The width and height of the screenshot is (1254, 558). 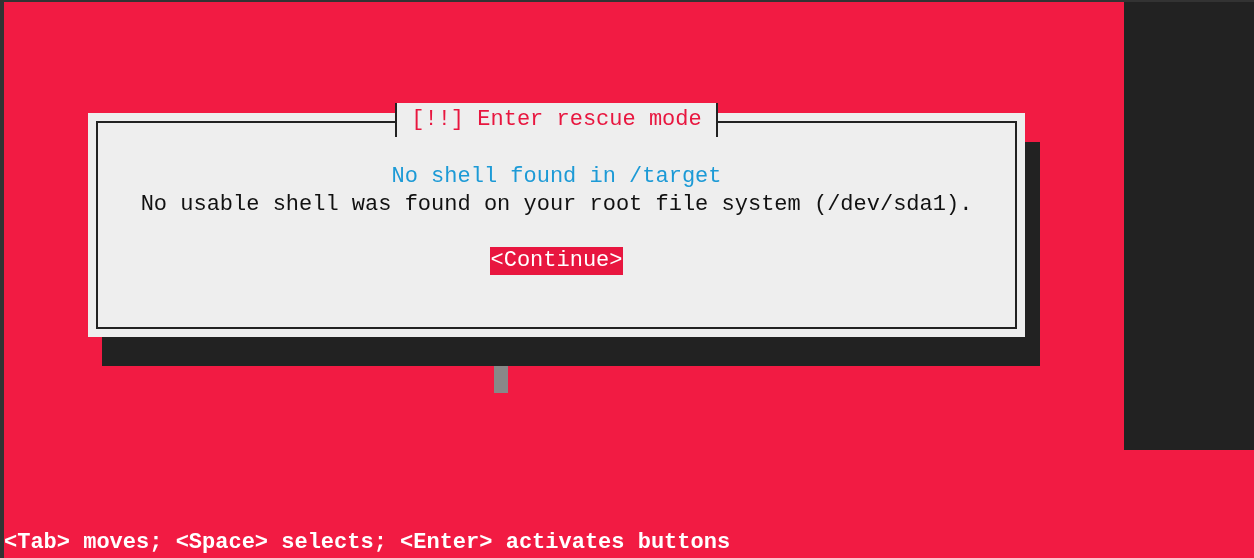 I want to click on help-line: <Tab> moves; <Space> selects; <Enter> activates buttons, so click(x=368, y=543).